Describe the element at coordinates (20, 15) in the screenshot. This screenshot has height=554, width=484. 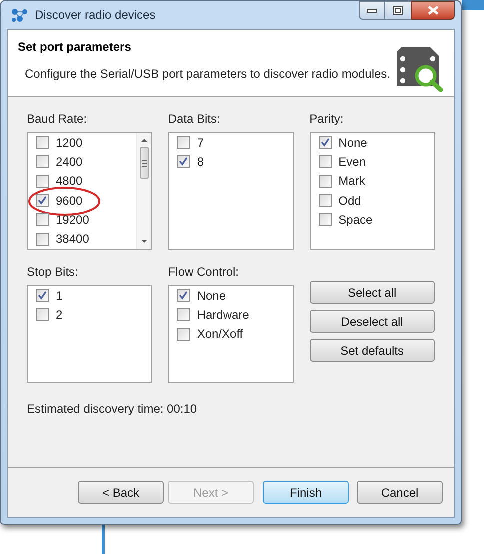
I see `app-icon` at that location.